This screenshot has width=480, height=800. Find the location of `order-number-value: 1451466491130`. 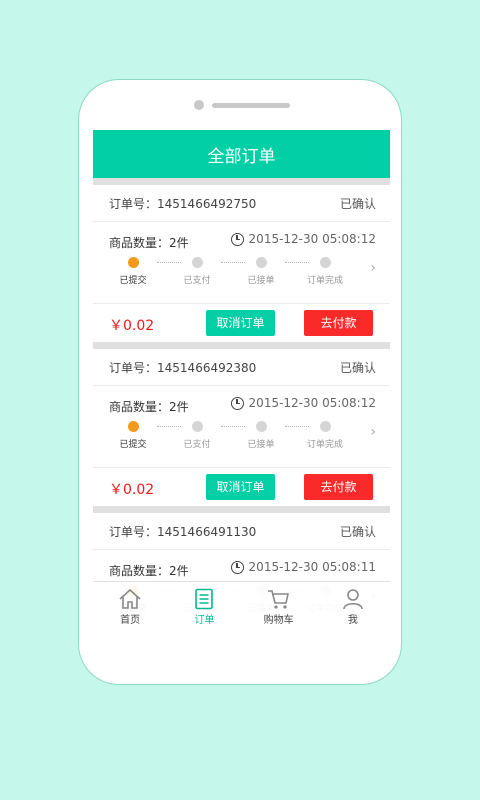

order-number-value: 1451466491130 is located at coordinates (207, 531).